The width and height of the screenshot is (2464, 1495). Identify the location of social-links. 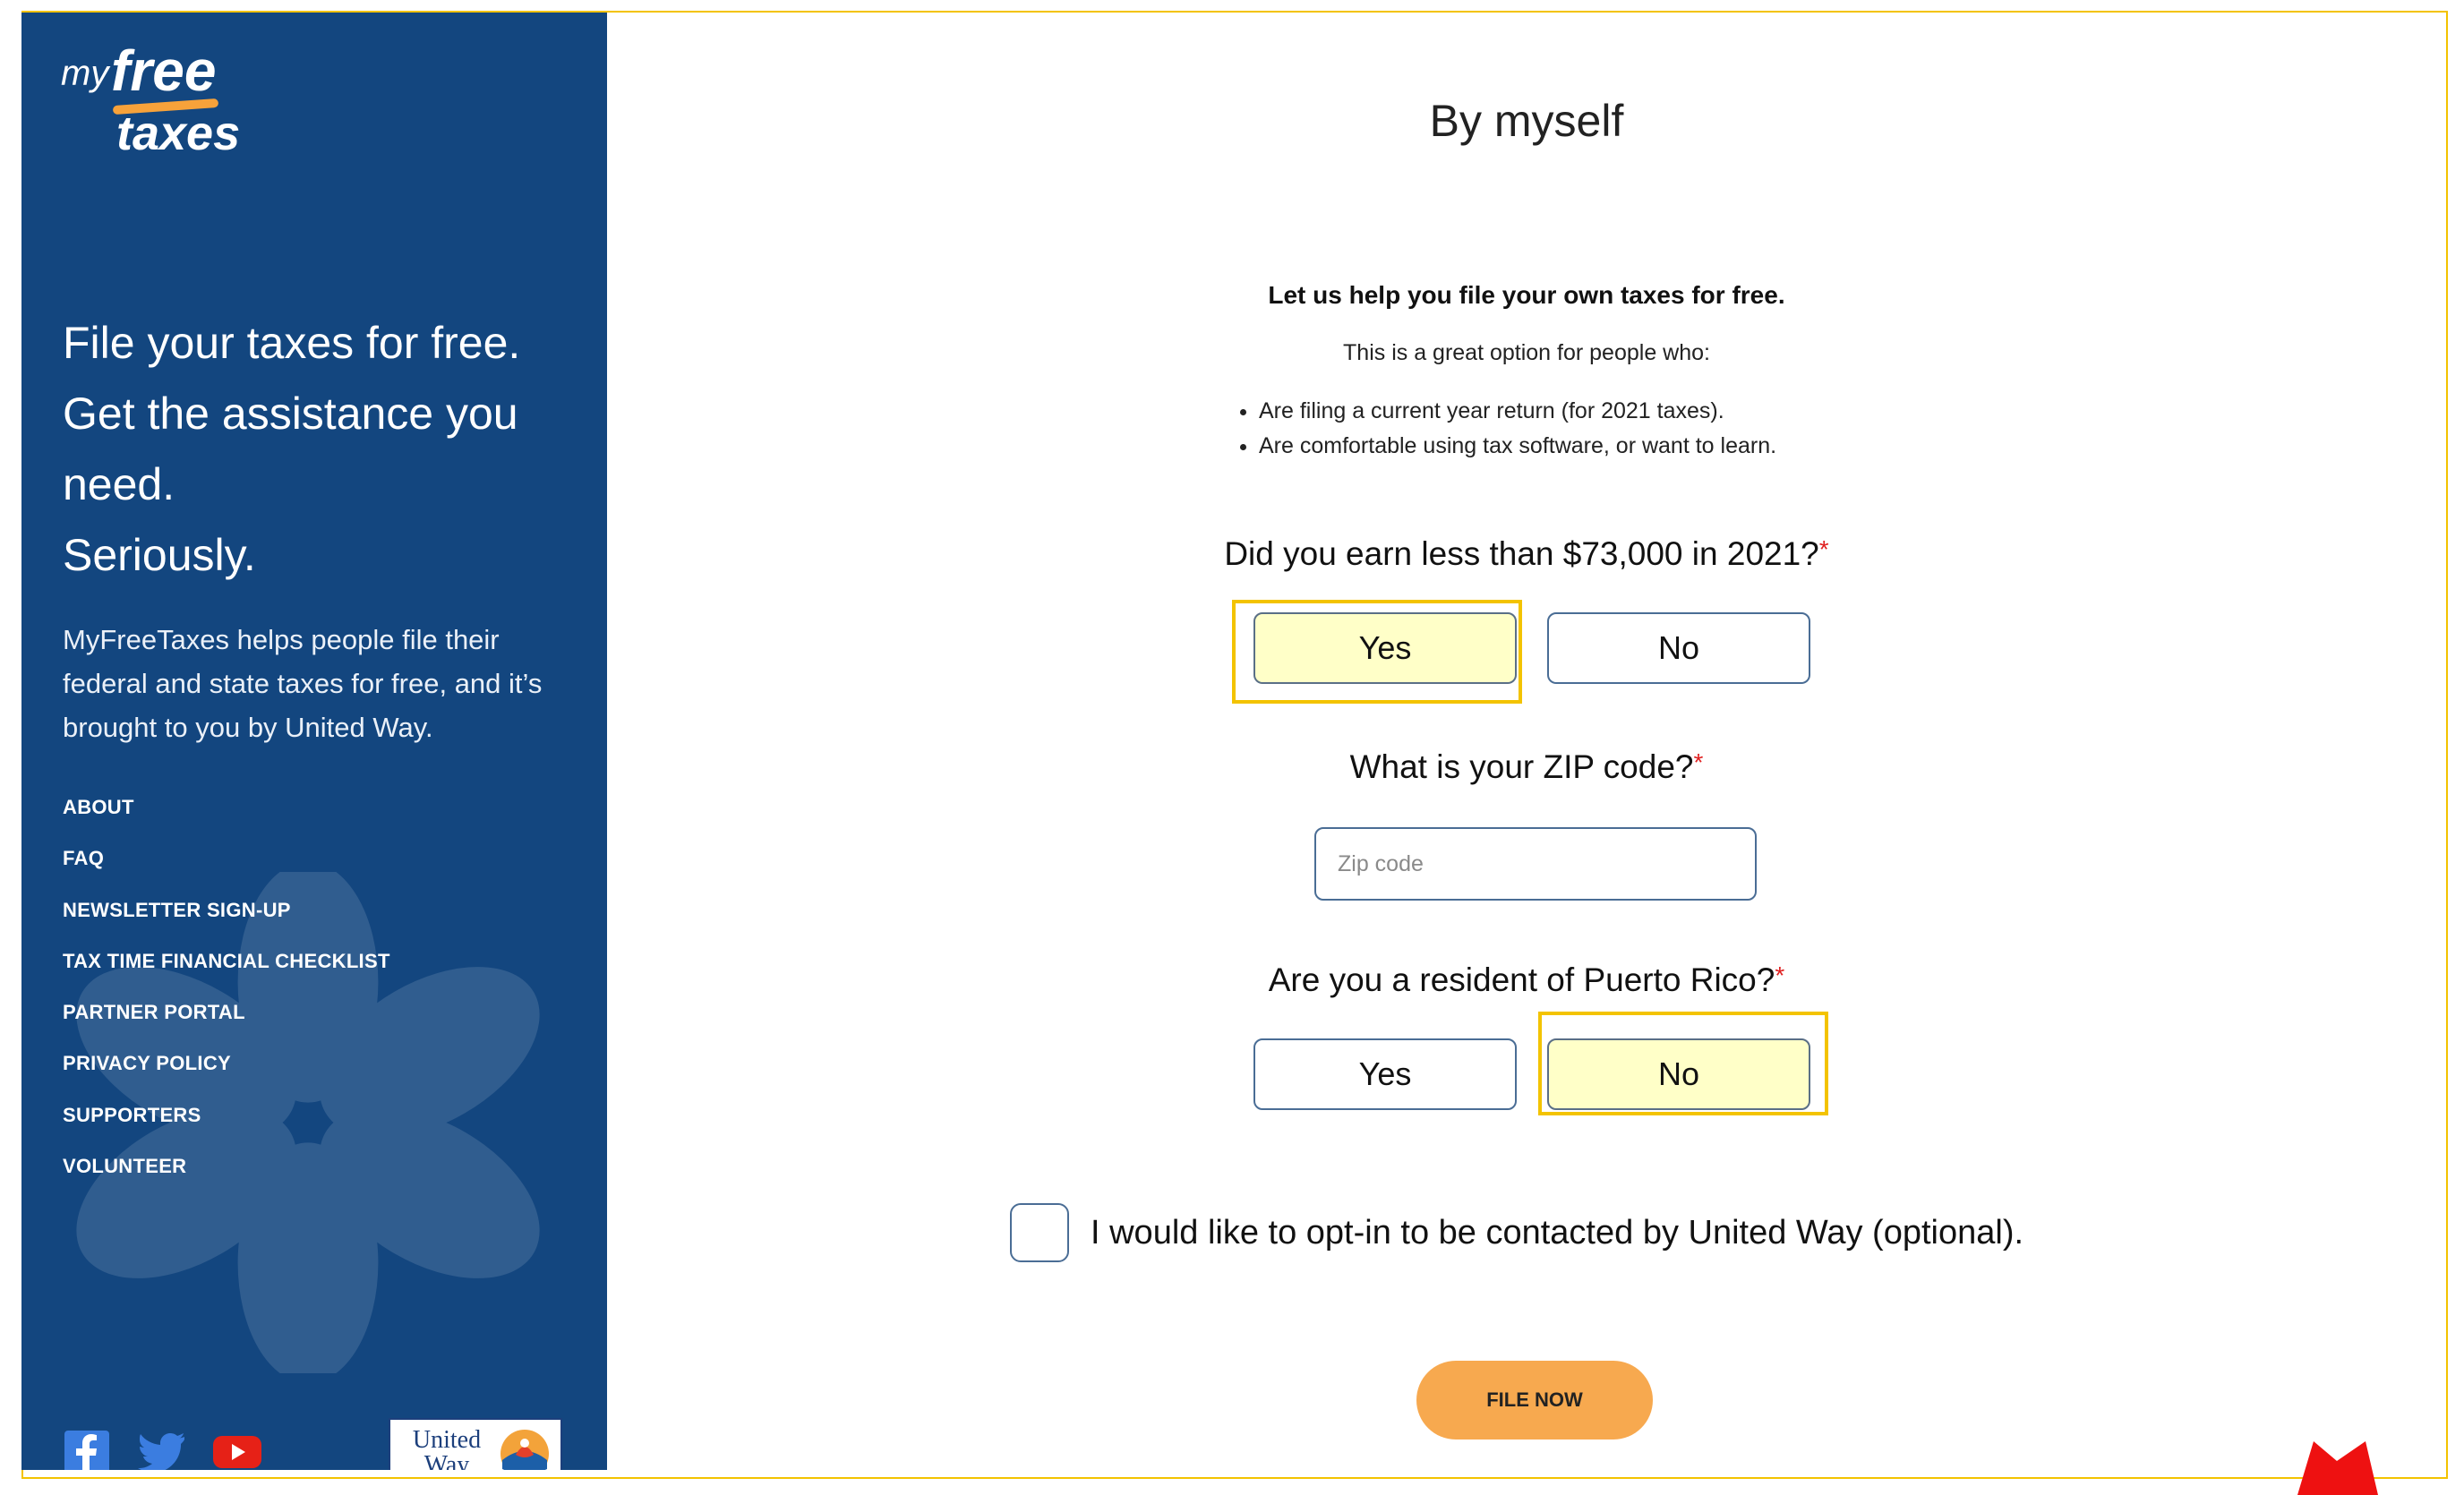
(162, 1450).